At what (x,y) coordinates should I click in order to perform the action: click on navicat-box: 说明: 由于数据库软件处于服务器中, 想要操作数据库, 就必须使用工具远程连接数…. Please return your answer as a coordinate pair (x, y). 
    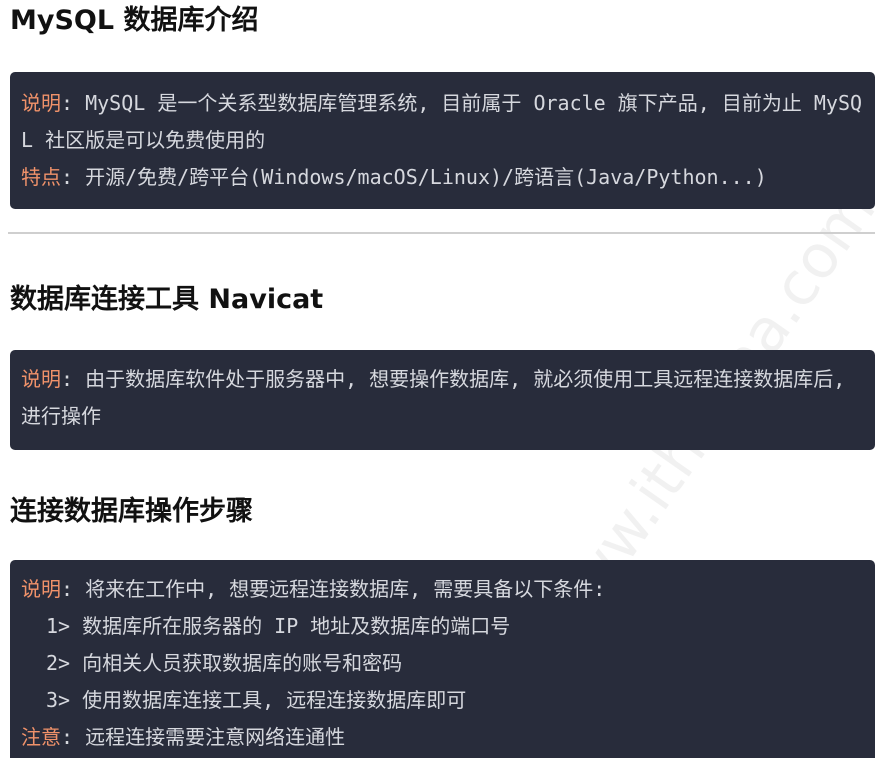
    Looking at the image, I should click on (442, 400).